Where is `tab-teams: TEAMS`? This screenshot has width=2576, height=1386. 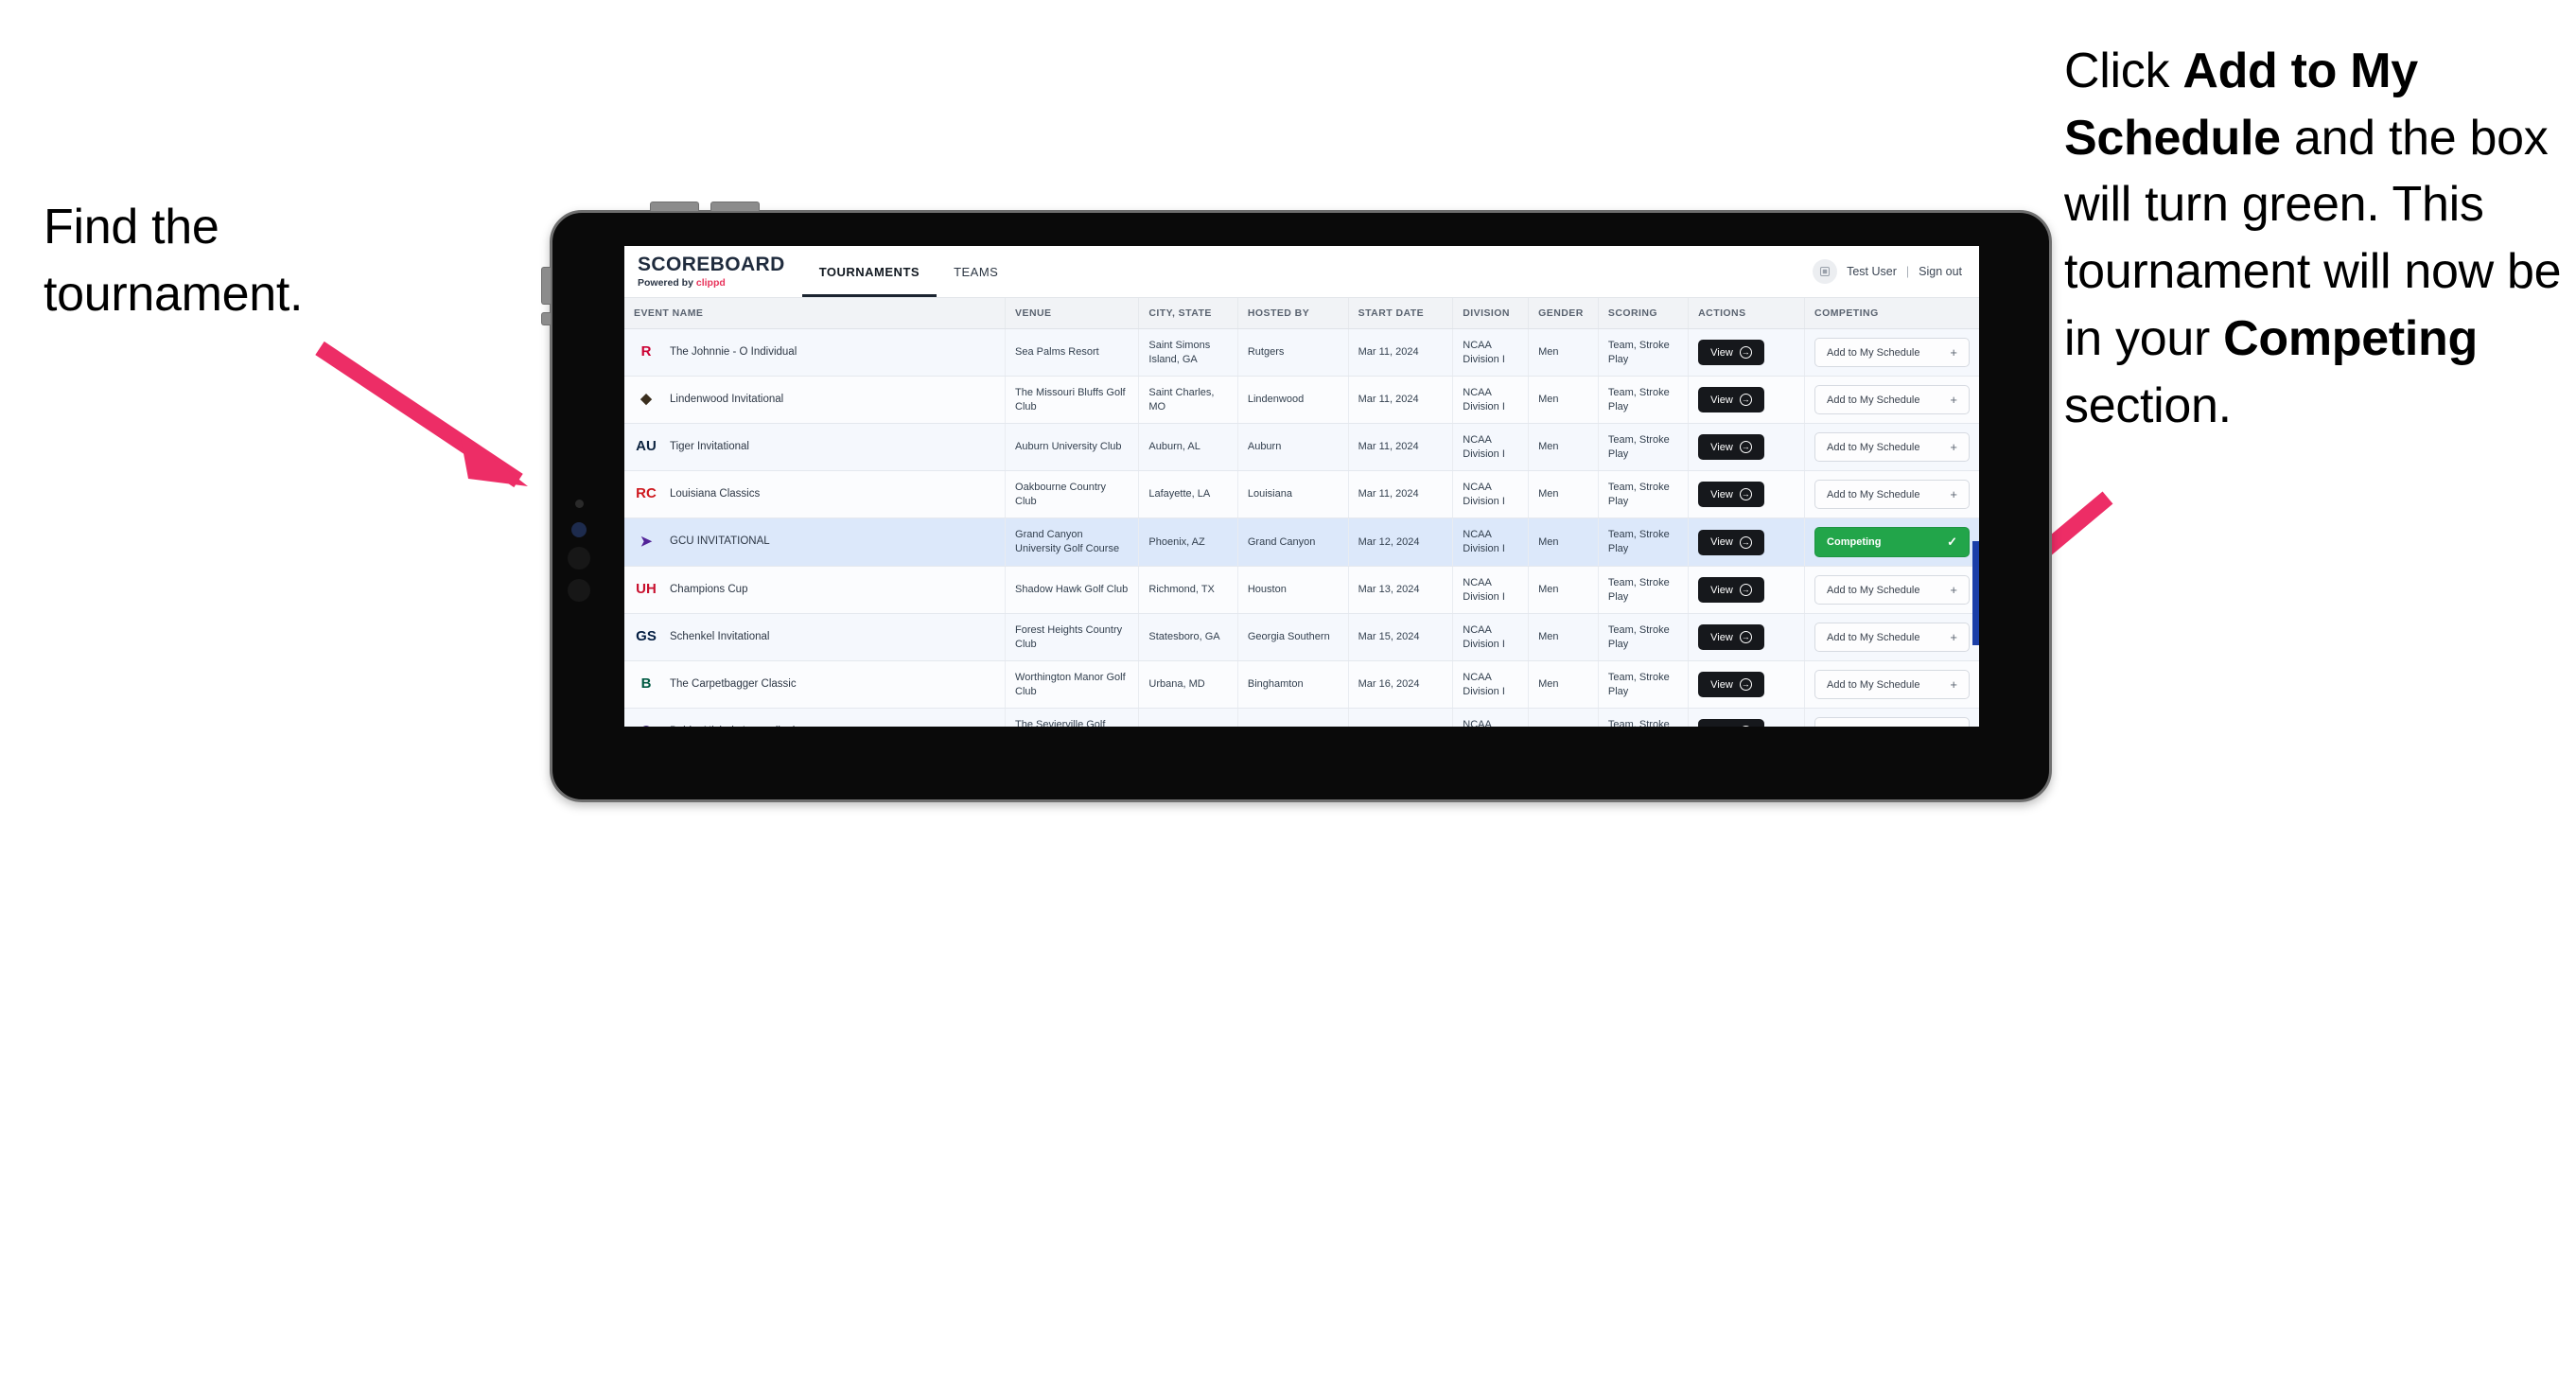
tab-teams: TEAMS is located at coordinates (976, 271).